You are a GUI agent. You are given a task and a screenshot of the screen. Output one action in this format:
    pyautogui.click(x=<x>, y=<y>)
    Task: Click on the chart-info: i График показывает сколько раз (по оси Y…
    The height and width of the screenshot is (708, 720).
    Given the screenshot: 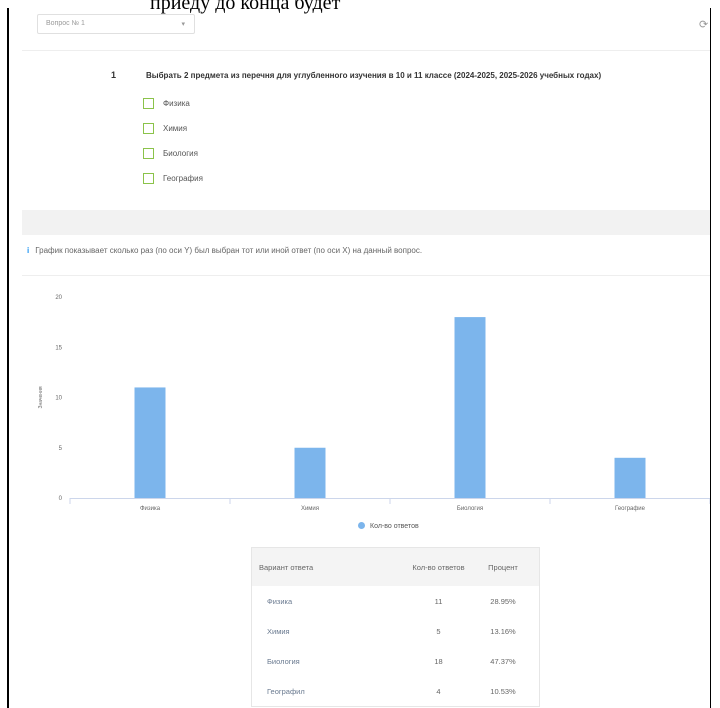 What is the action you would take?
    pyautogui.click(x=224, y=250)
    